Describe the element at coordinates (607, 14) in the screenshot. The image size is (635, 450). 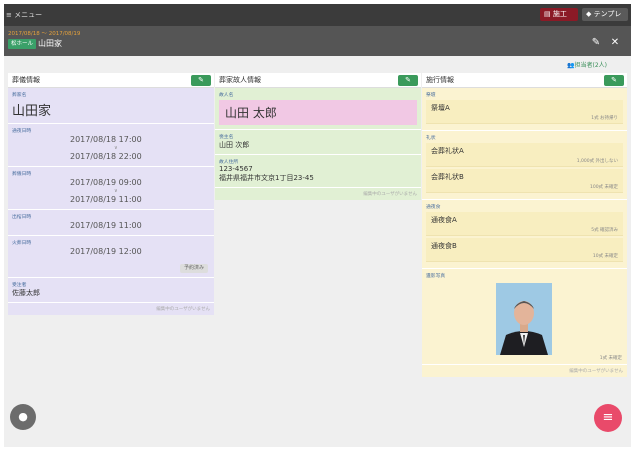
I see `template-label: テンプレ` at that location.